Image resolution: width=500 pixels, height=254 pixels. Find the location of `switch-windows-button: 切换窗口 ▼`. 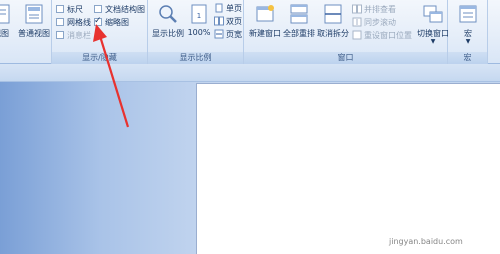

switch-windows-button: 切换窗口 ▼ is located at coordinates (433, 26).